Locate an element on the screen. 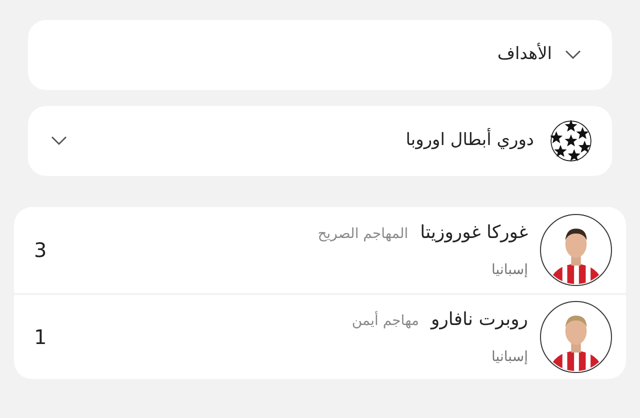 This screenshot has height=418, width=640. player-position: مهاجم أيمن is located at coordinates (386, 321).